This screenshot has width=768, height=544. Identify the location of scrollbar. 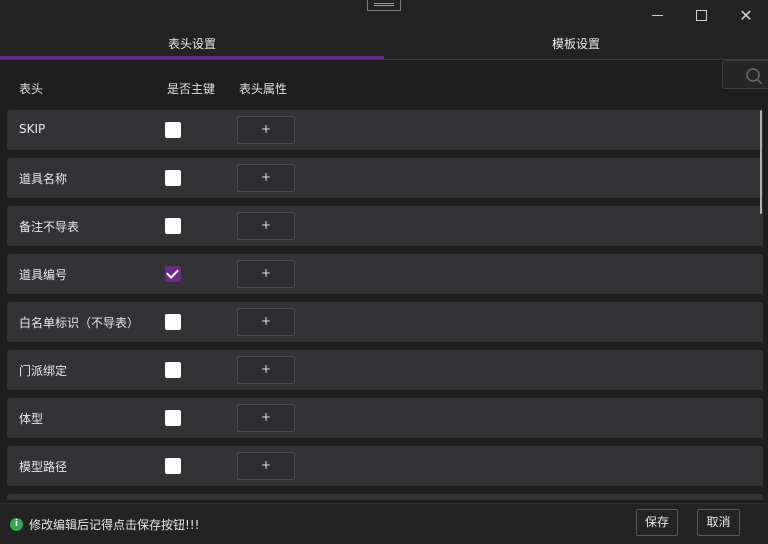
(761, 162).